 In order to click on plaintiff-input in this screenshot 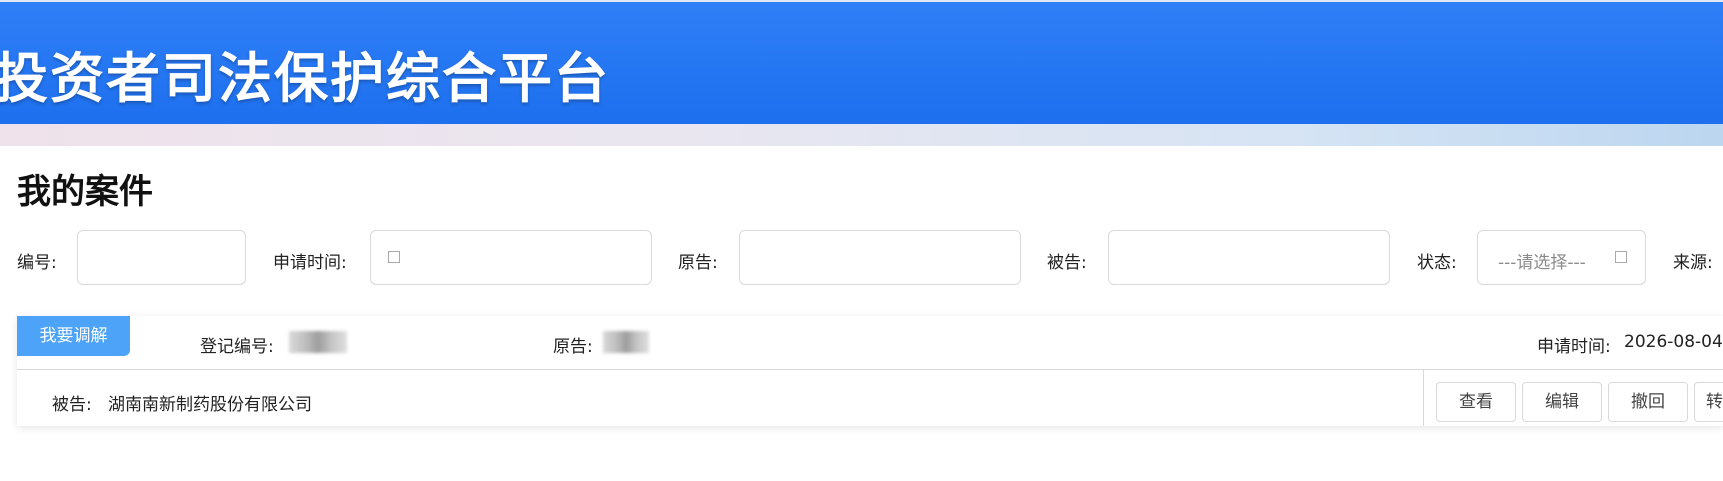, I will do `click(880, 257)`.